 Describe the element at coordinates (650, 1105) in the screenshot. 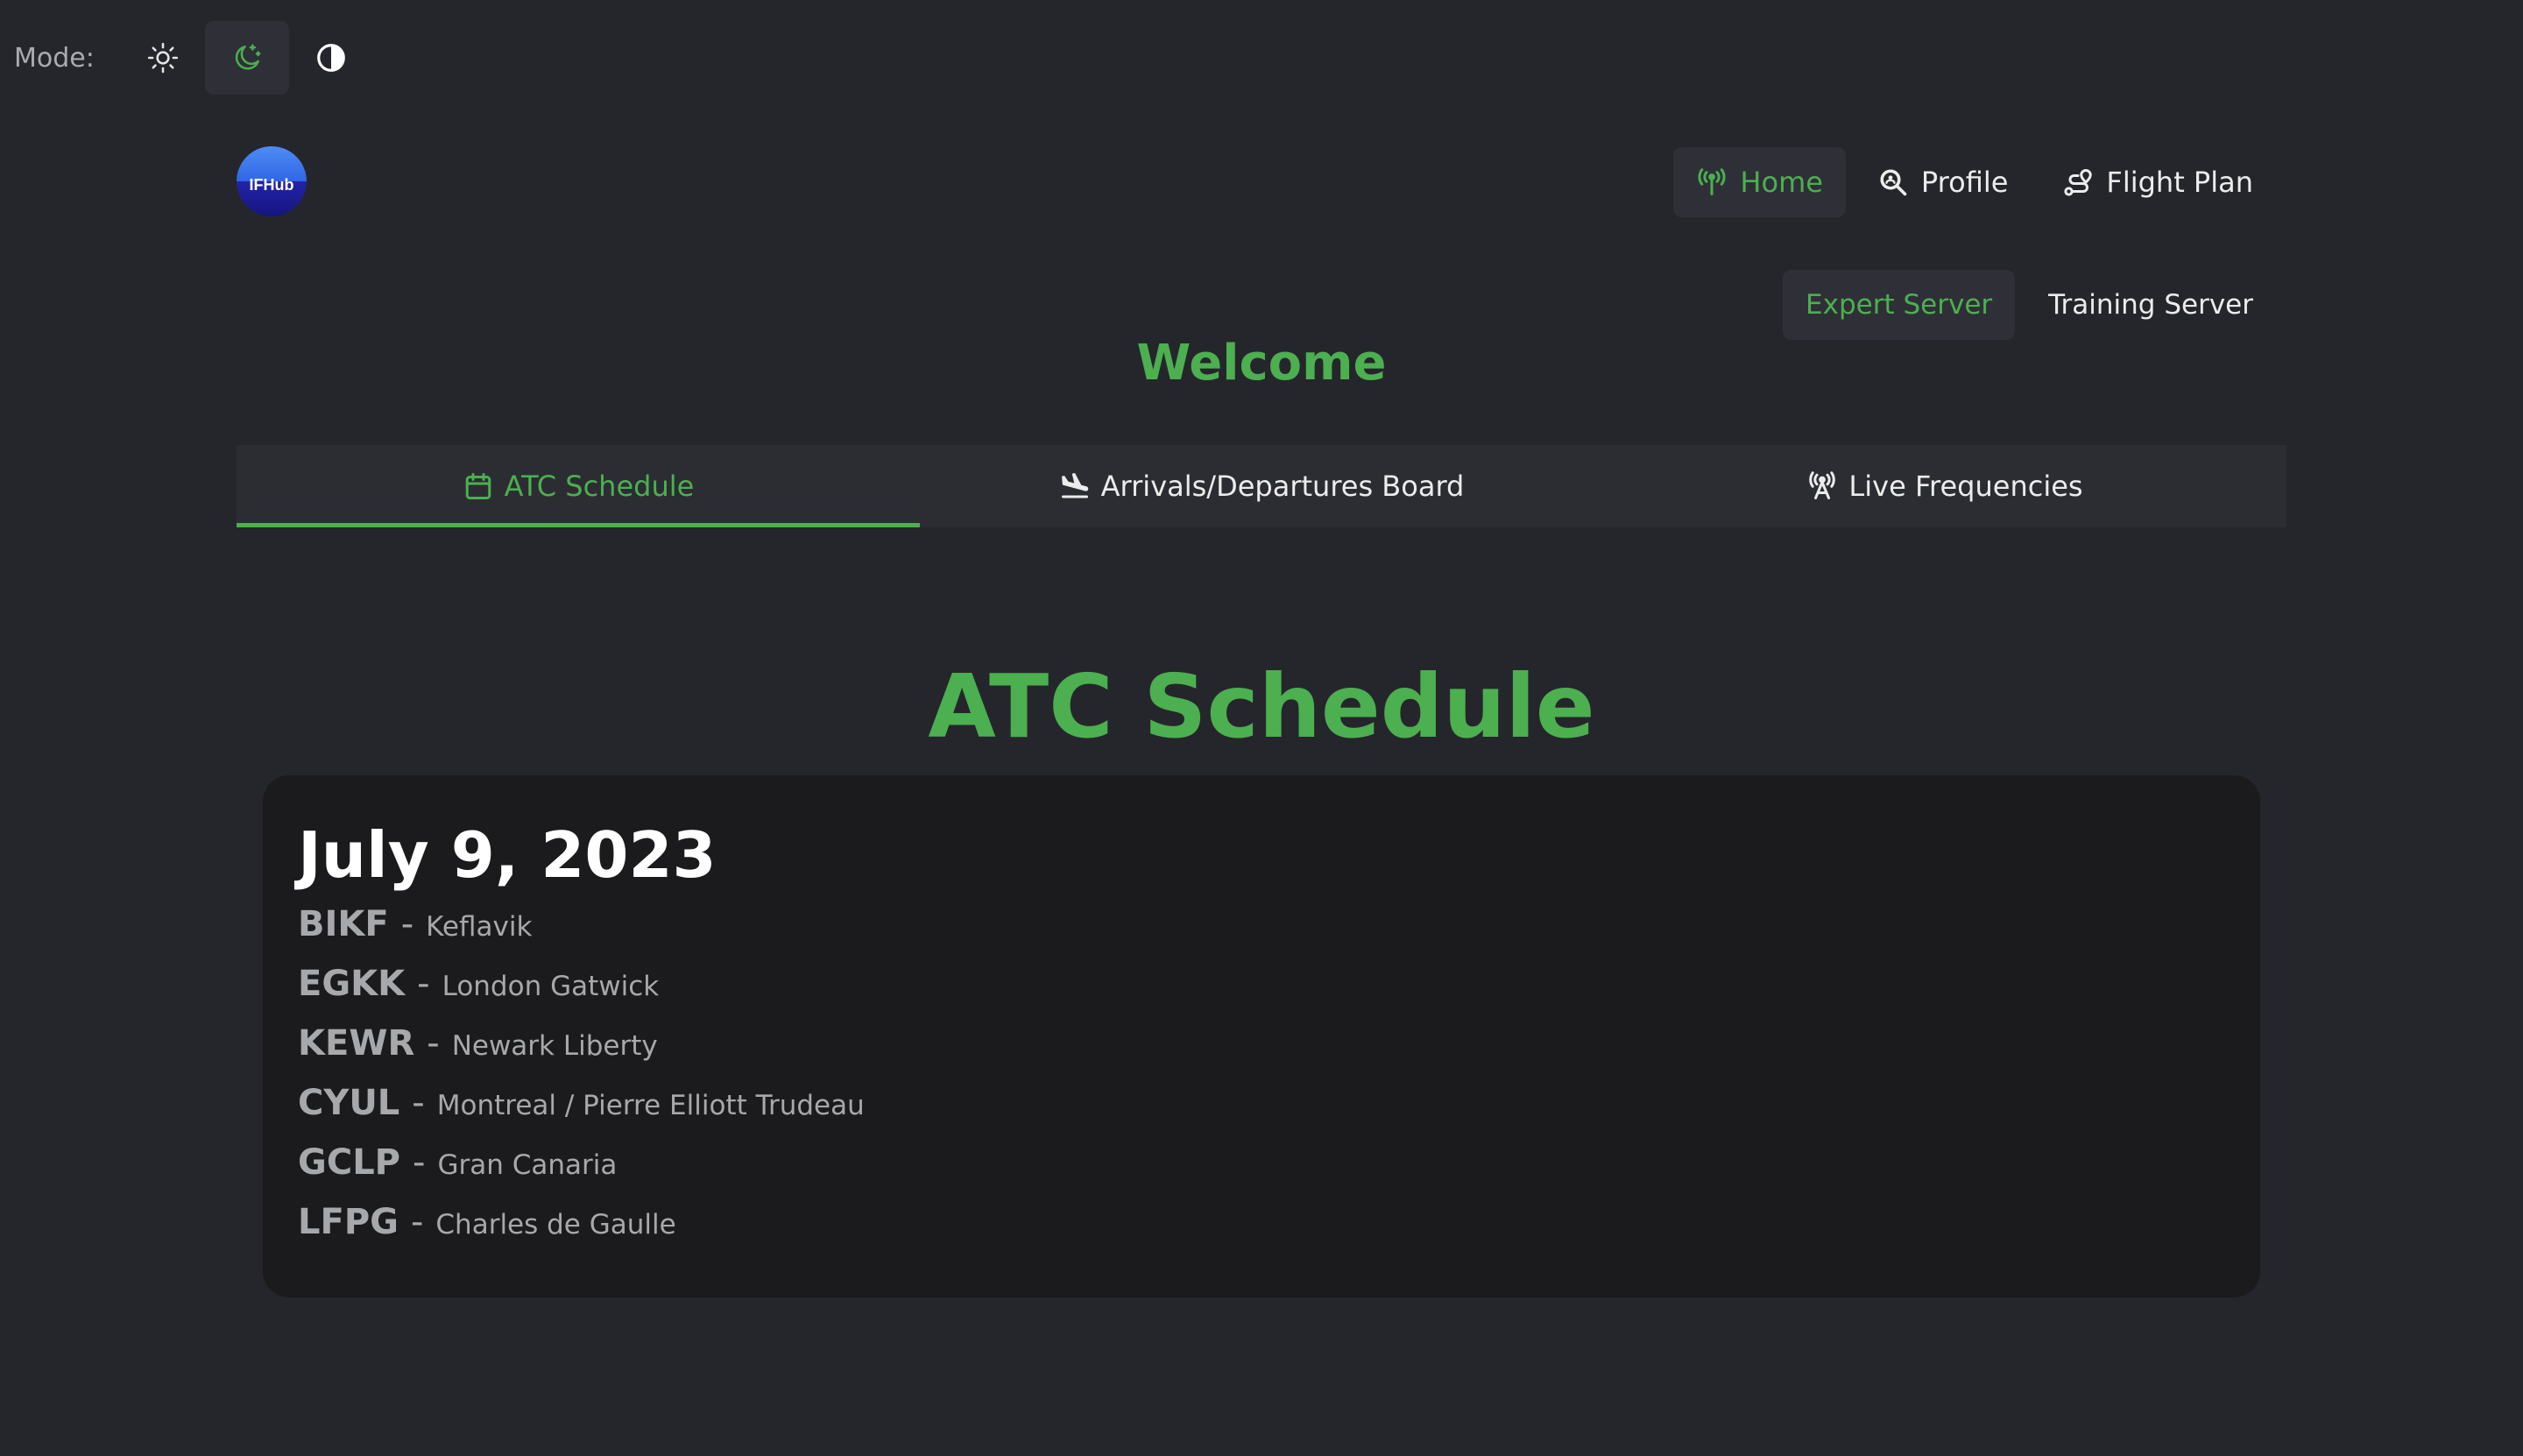

I see `airport-name: Montreal / Pierre Elliott Trudeau` at that location.